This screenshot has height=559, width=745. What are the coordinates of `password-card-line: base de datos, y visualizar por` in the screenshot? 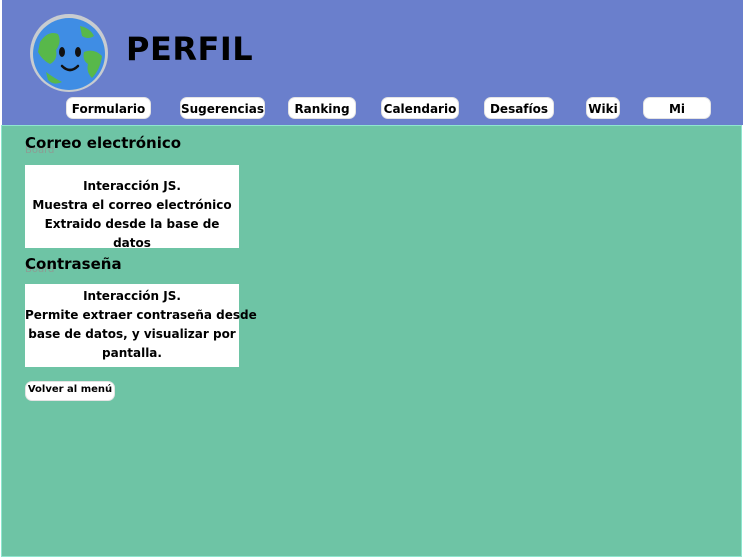 It's located at (132, 334).